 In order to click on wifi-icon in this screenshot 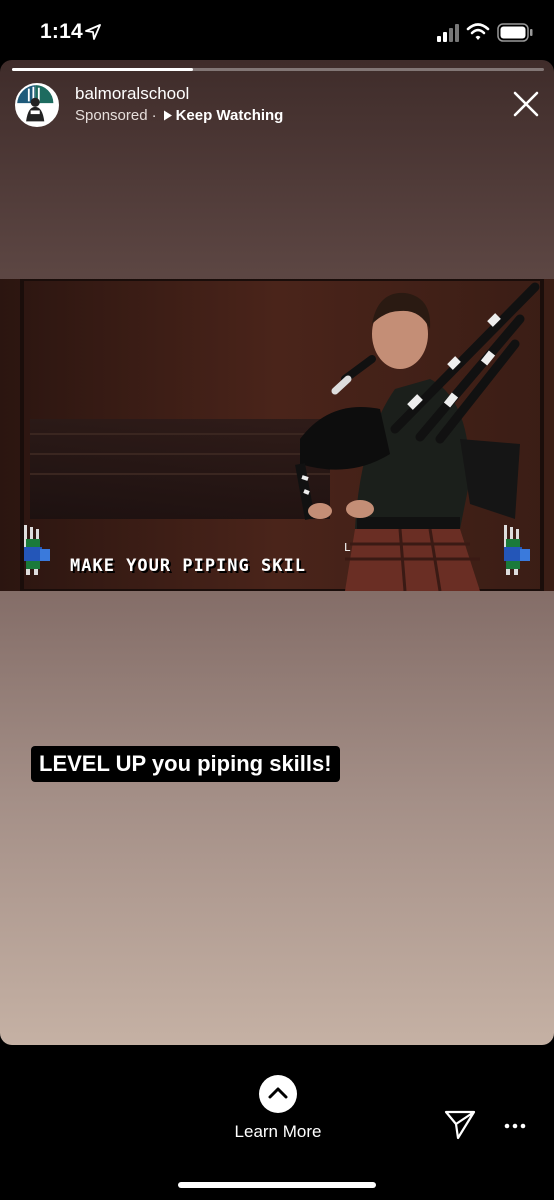, I will do `click(478, 31)`.